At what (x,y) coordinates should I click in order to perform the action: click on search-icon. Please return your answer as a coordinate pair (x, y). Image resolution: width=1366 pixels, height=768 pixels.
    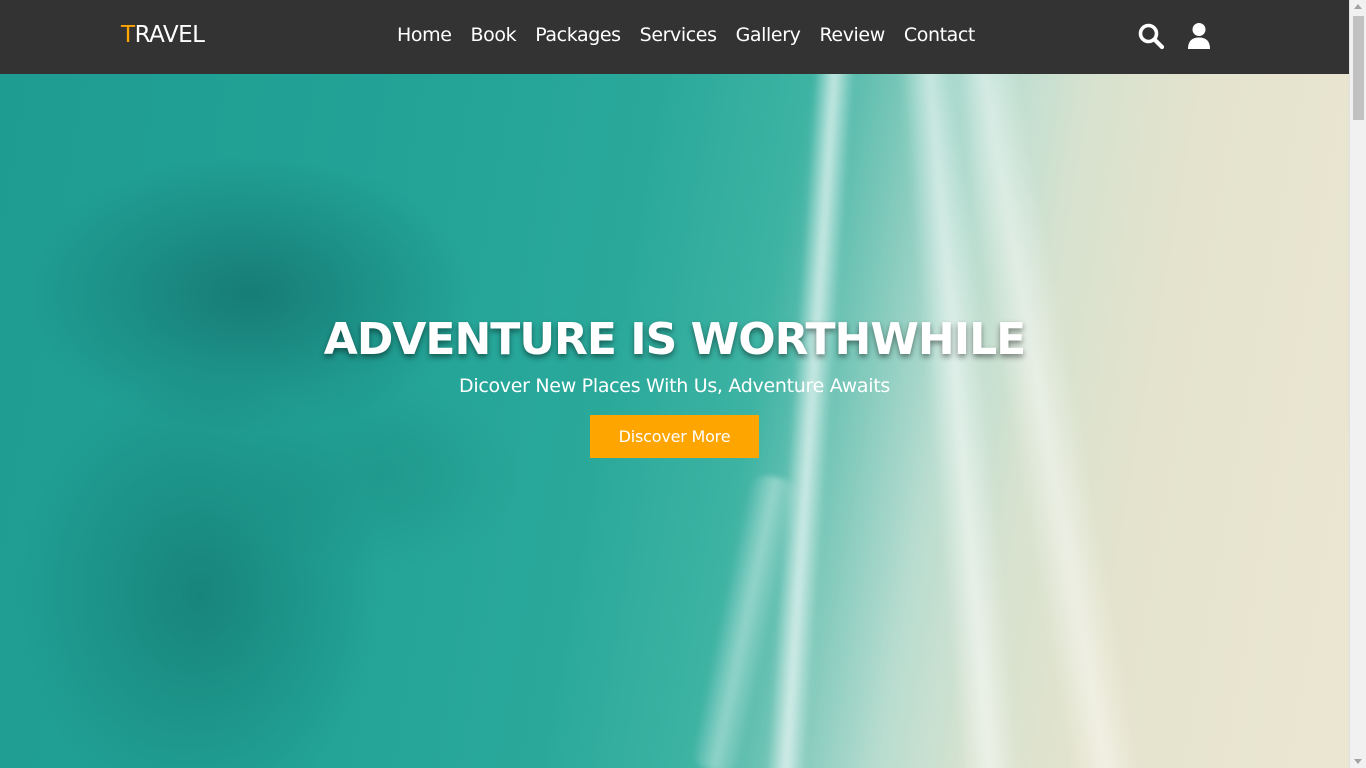
    Looking at the image, I should click on (1151, 36).